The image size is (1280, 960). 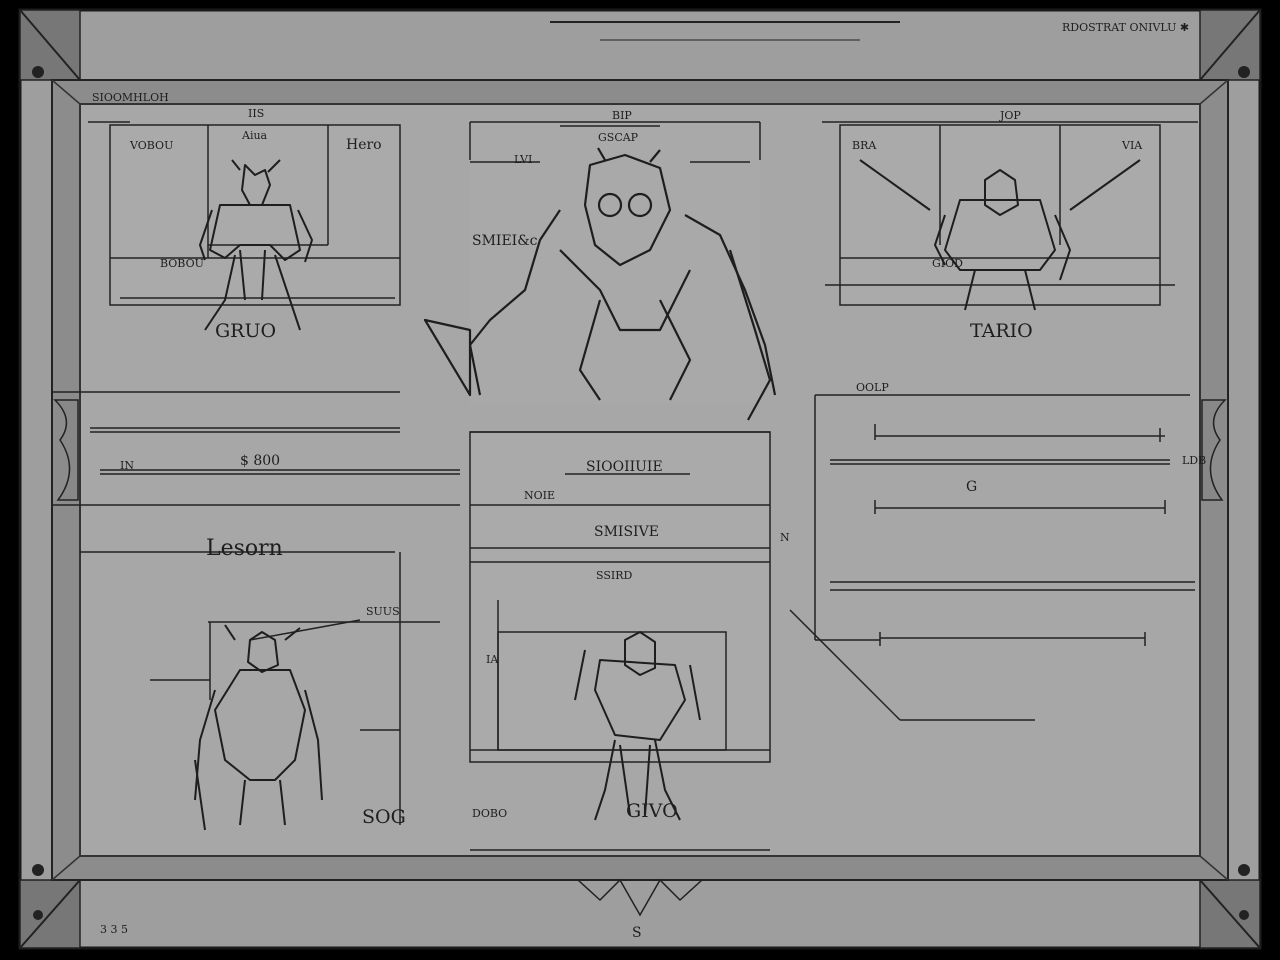 I want to click on sheet-footer-center: S, so click(x=637, y=933).